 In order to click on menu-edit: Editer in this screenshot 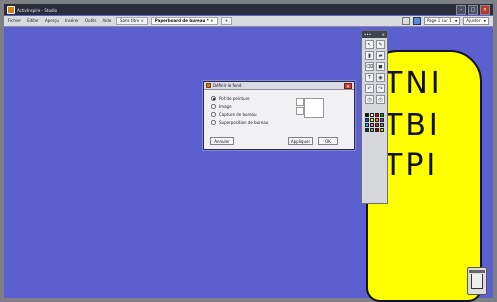, I will do `click(33, 20)`.